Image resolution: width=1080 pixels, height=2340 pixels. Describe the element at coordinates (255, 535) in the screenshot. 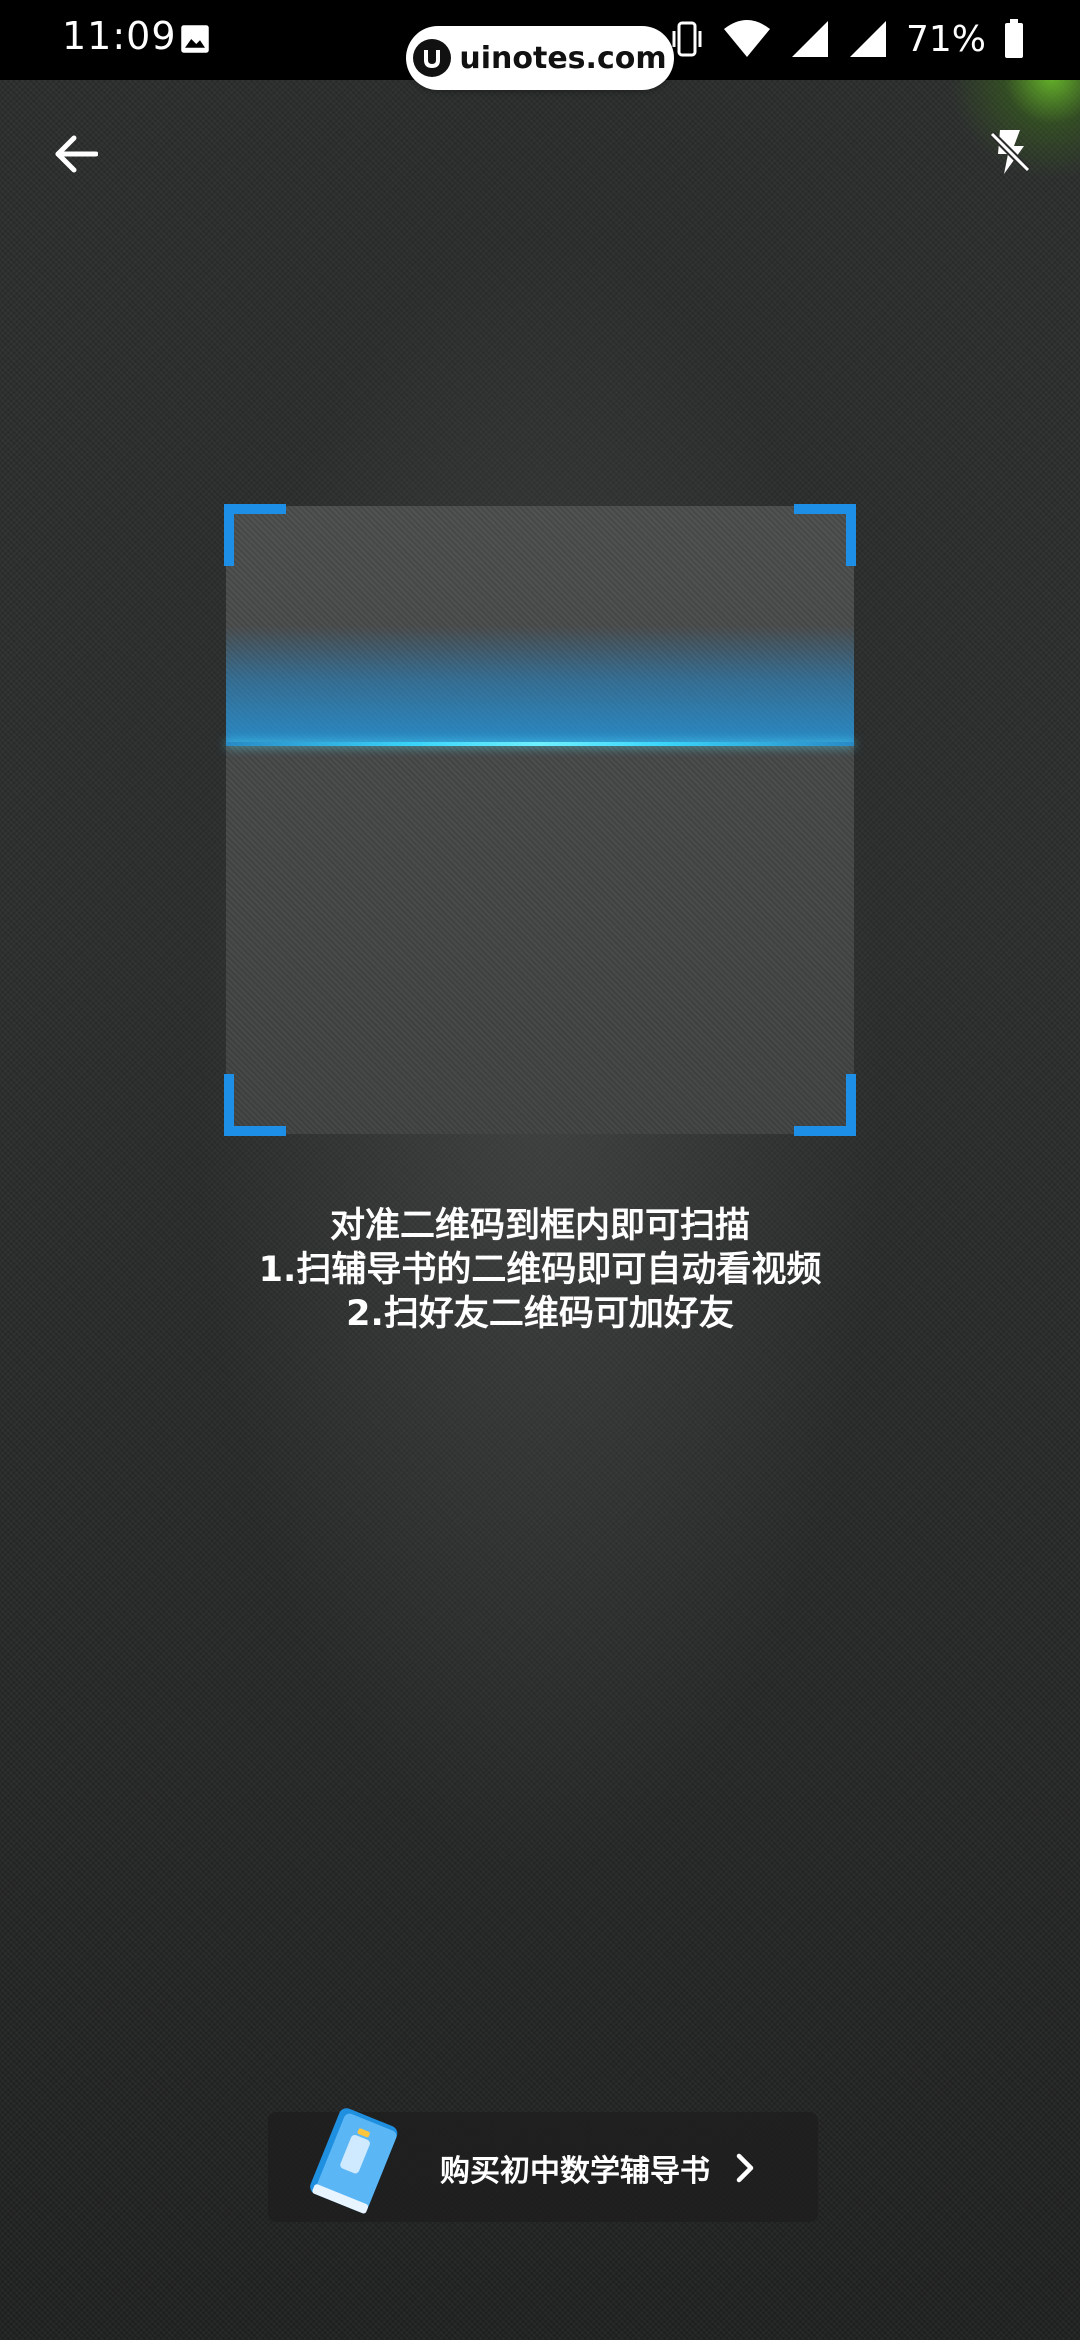

I see `scan-corner-top-left` at that location.